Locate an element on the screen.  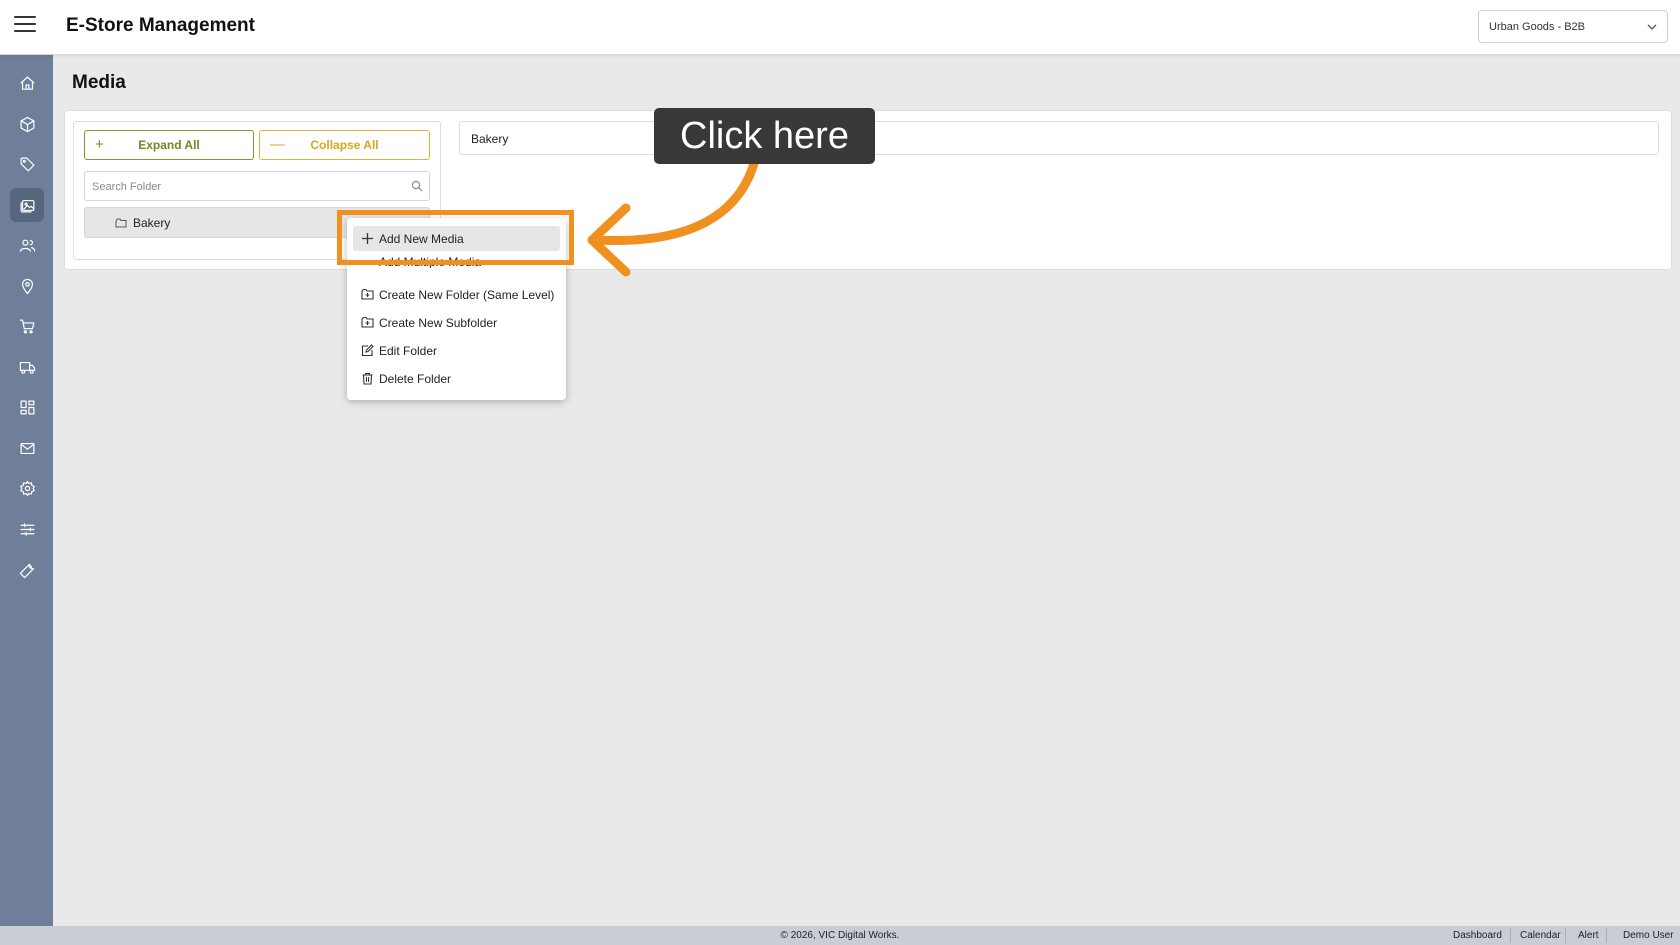
sidebar-item-users is located at coordinates (27, 245).